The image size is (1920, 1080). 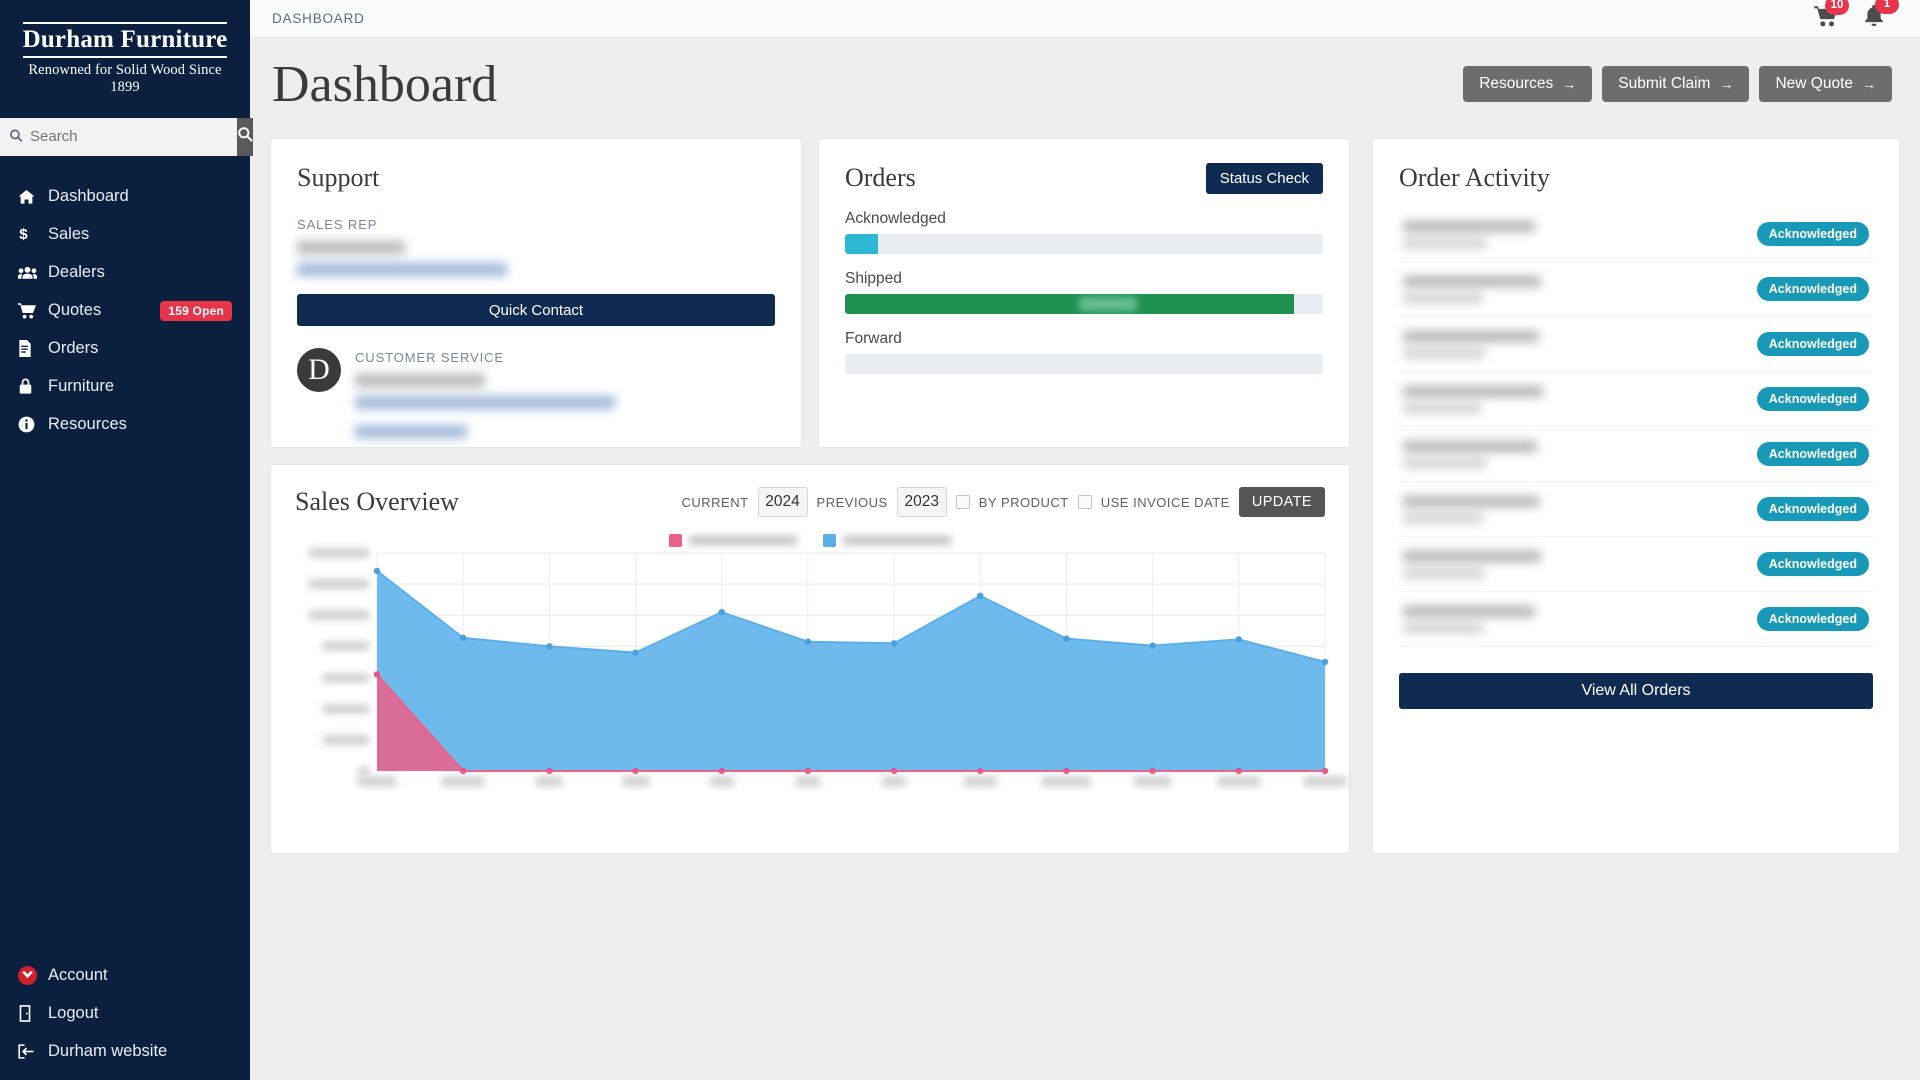 I want to click on info-icon, so click(x=33, y=424).